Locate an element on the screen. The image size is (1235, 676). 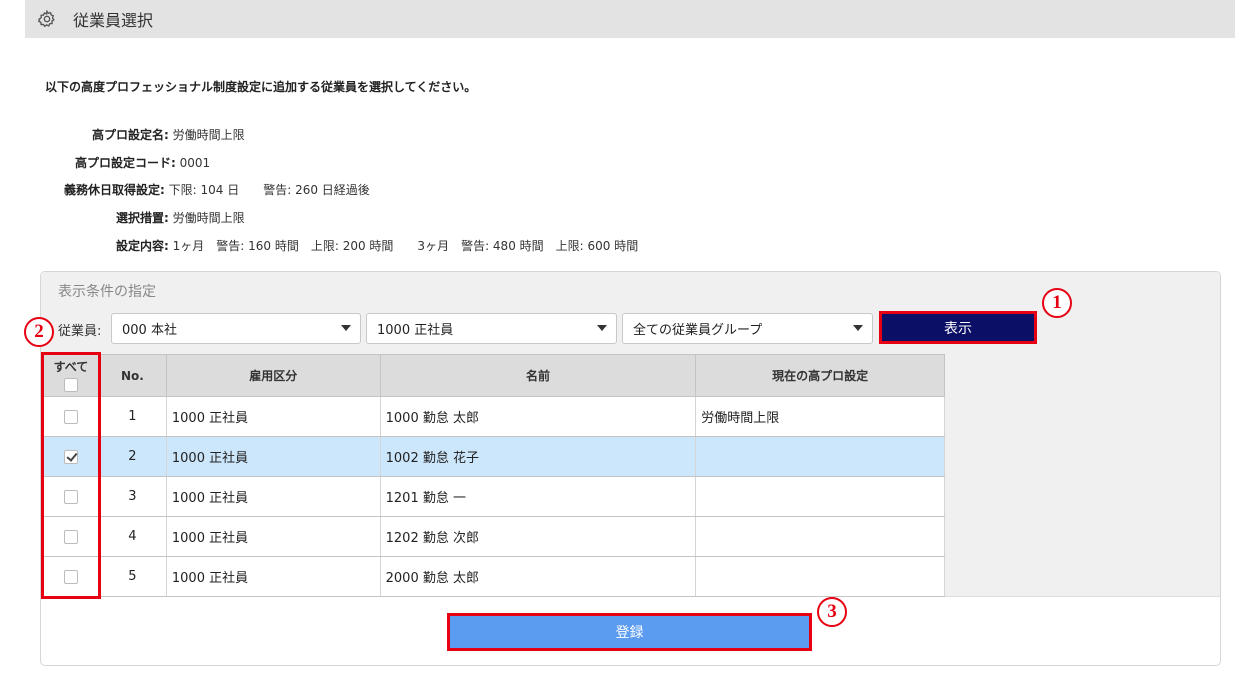
column-header-employment-type: 雇用区分 is located at coordinates (273, 375).